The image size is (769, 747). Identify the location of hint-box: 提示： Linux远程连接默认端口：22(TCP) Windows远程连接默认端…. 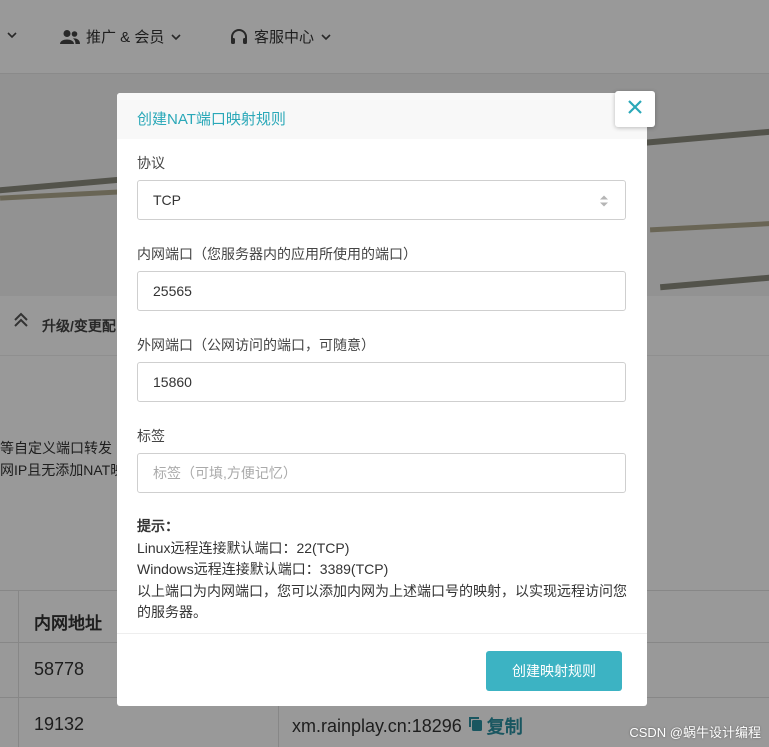
(384, 570).